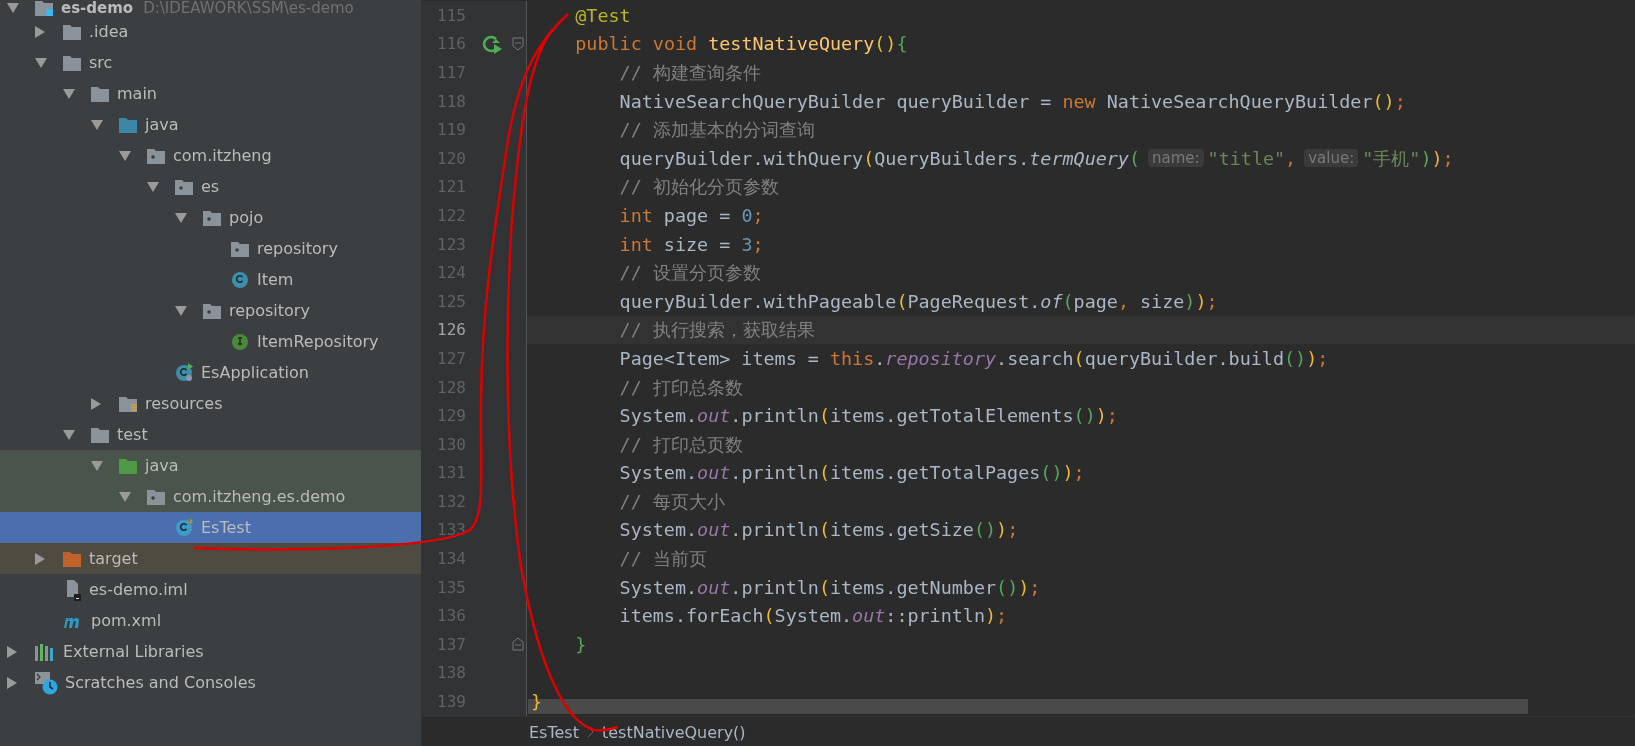 This screenshot has height=746, width=1635. What do you see at coordinates (210, 434) in the screenshot?
I see `tree-item: test` at bounding box center [210, 434].